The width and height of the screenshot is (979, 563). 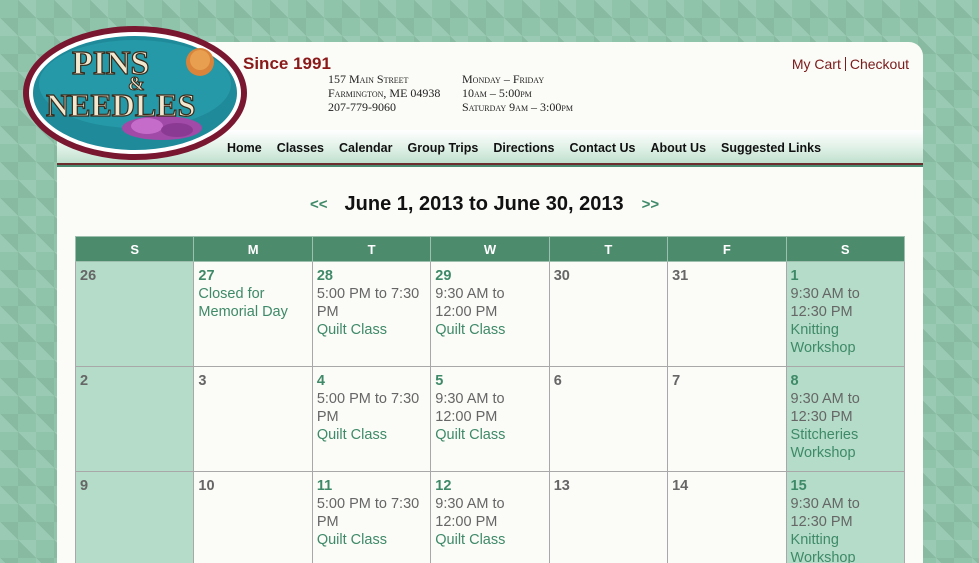 I want to click on calendar-day-cell: 11 5:00 PM to 7:30 PM Quilt Class, so click(x=371, y=517).